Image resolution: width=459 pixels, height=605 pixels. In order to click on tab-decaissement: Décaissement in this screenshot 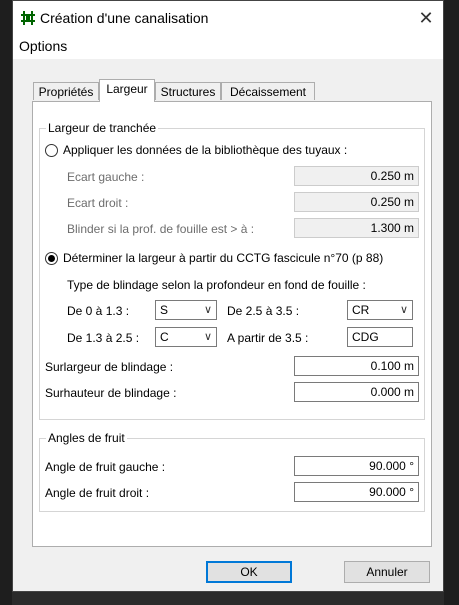, I will do `click(268, 91)`.